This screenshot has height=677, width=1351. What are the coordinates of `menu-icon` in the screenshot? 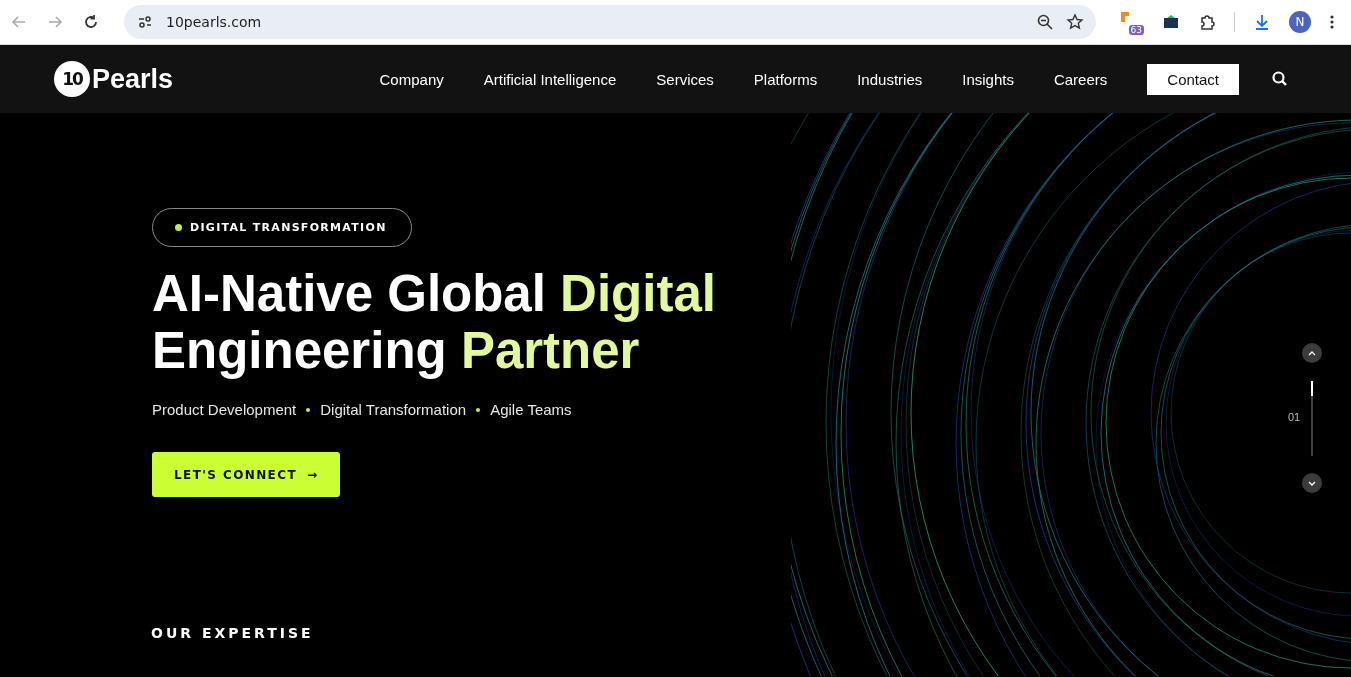 It's located at (1332, 22).